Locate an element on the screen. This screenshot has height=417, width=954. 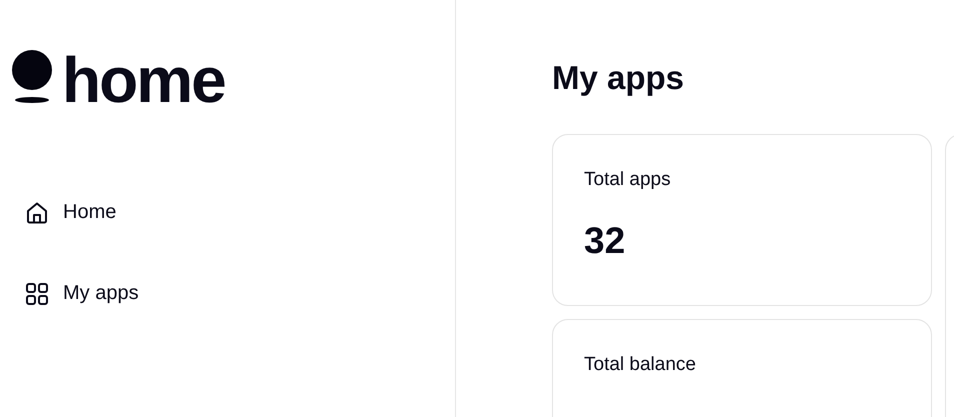
home-icon is located at coordinates (37, 212).